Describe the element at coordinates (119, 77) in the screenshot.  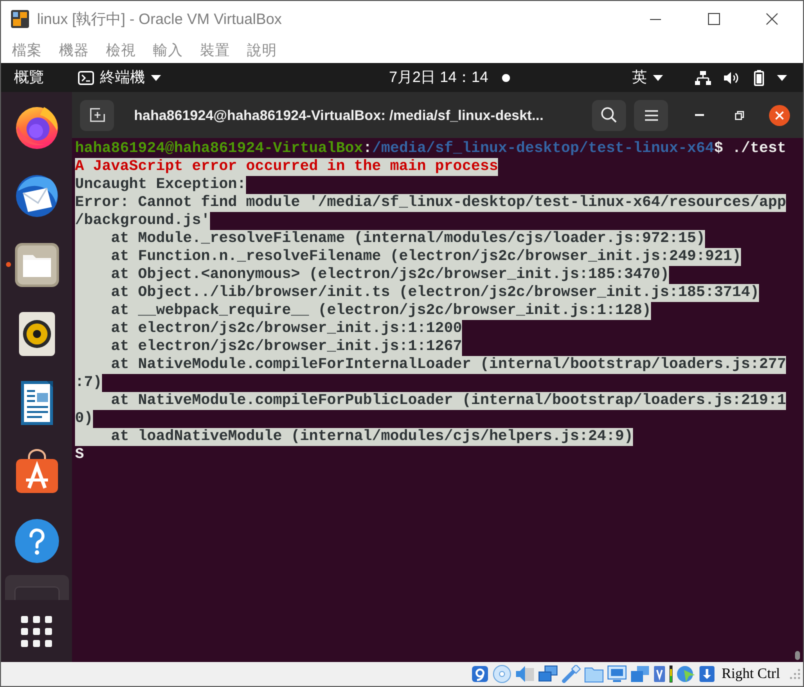
I see `app-menu-button: 終端機` at that location.